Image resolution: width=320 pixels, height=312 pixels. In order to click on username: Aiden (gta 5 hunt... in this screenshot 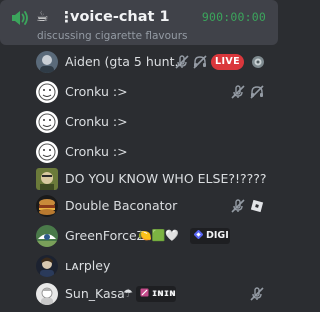, I will do `click(126, 61)`.